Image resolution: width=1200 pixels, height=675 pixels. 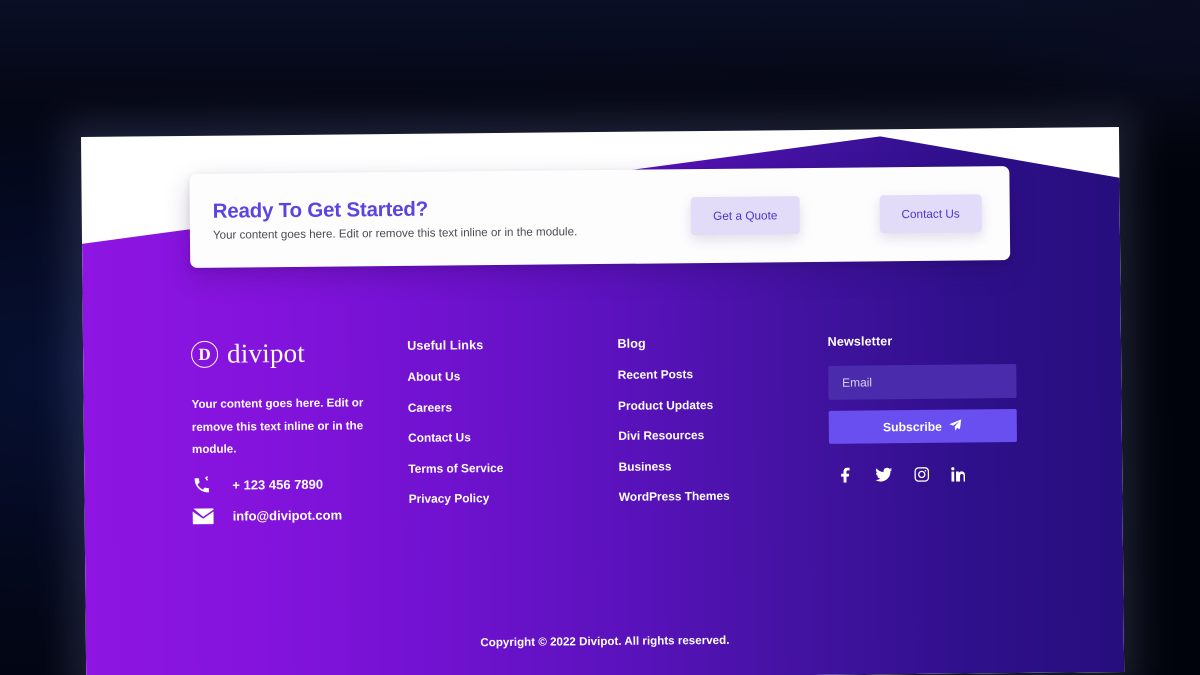 What do you see at coordinates (287, 515) in the screenshot?
I see `email-address: info@divipot.com` at bounding box center [287, 515].